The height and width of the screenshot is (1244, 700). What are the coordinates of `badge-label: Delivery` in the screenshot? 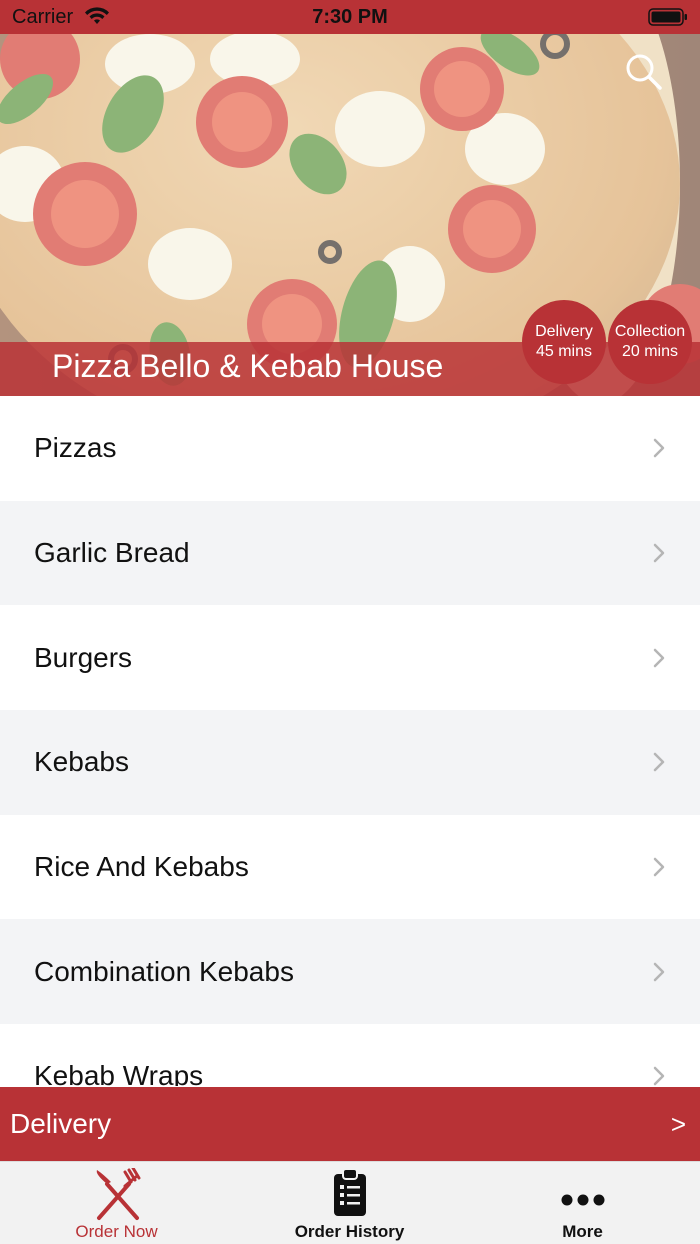 It's located at (564, 331).